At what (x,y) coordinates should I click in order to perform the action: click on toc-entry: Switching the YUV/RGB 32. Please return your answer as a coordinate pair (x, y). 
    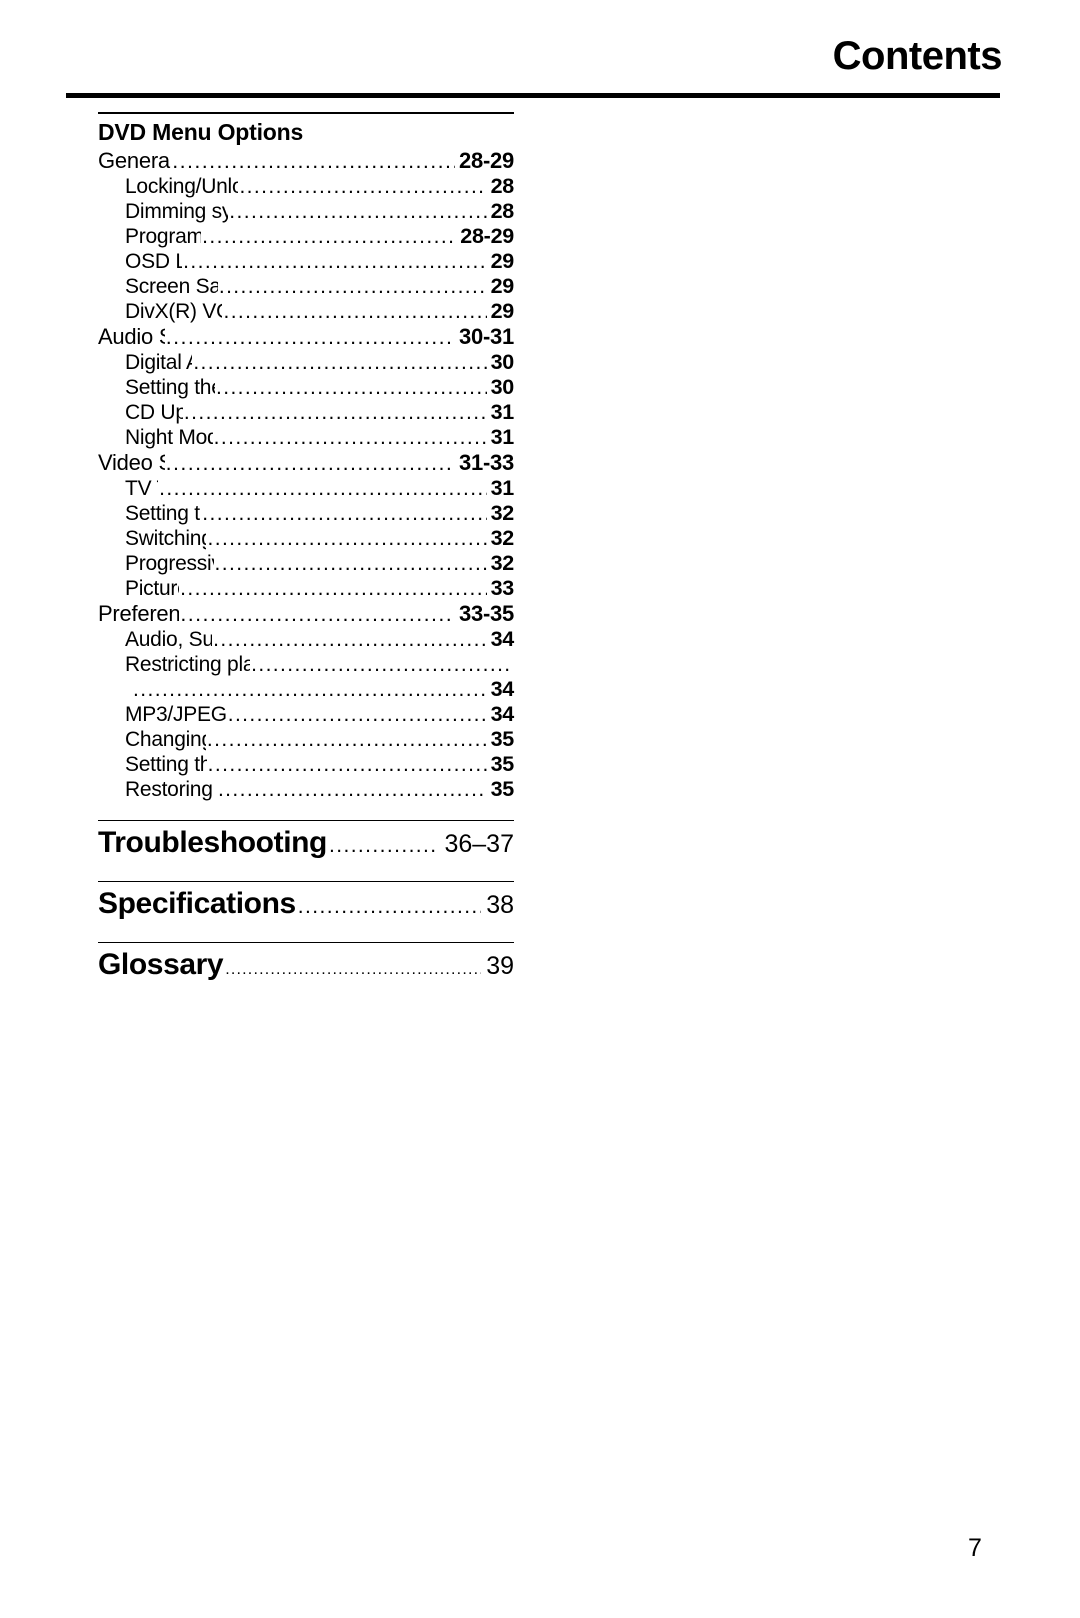
    Looking at the image, I should click on (306, 538).